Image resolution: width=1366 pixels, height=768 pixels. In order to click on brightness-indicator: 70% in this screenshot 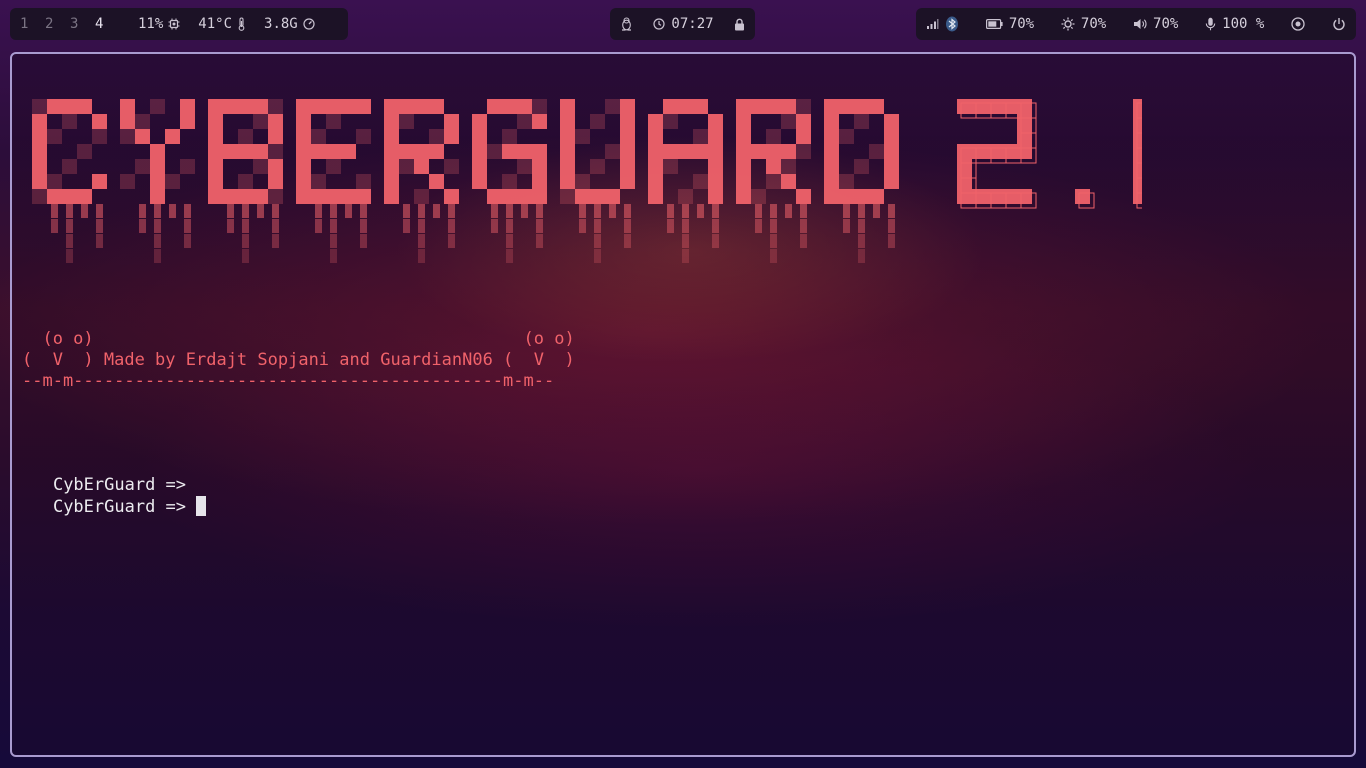, I will do `click(1083, 24)`.